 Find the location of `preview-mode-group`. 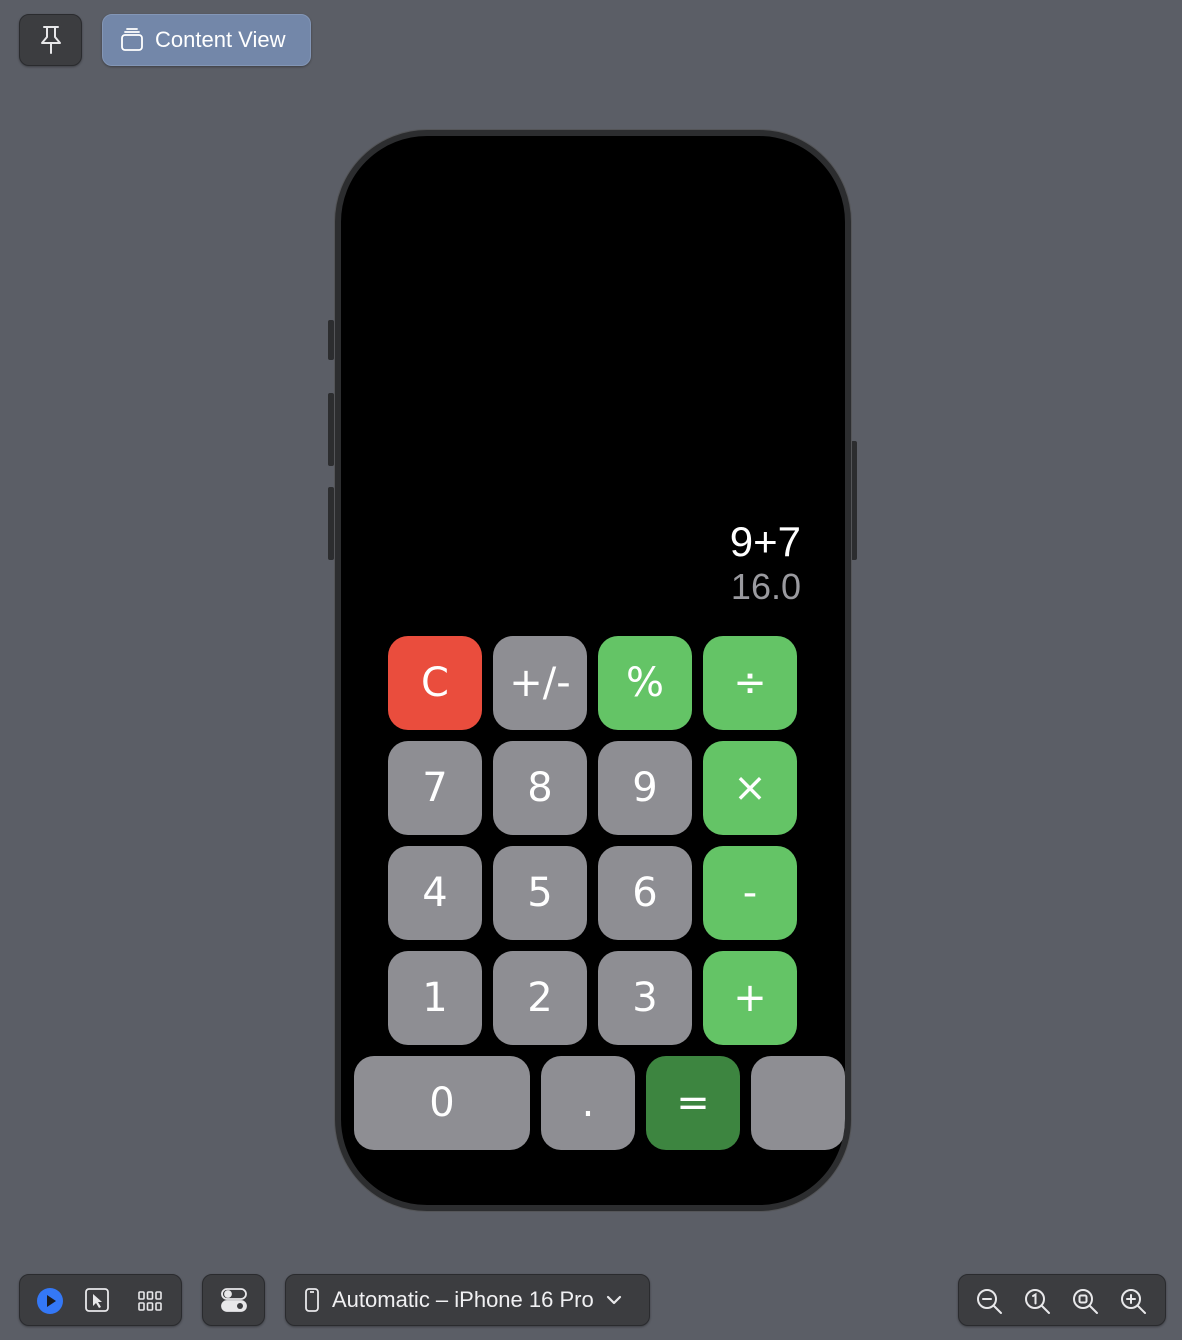

preview-mode-group is located at coordinates (100, 1300).